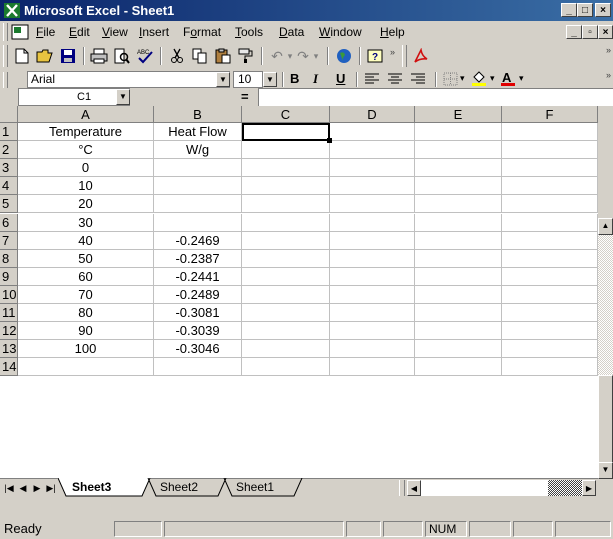 The image size is (613, 539). Describe the element at coordinates (574, 32) in the screenshot. I see `doc-minimize-button: _` at that location.